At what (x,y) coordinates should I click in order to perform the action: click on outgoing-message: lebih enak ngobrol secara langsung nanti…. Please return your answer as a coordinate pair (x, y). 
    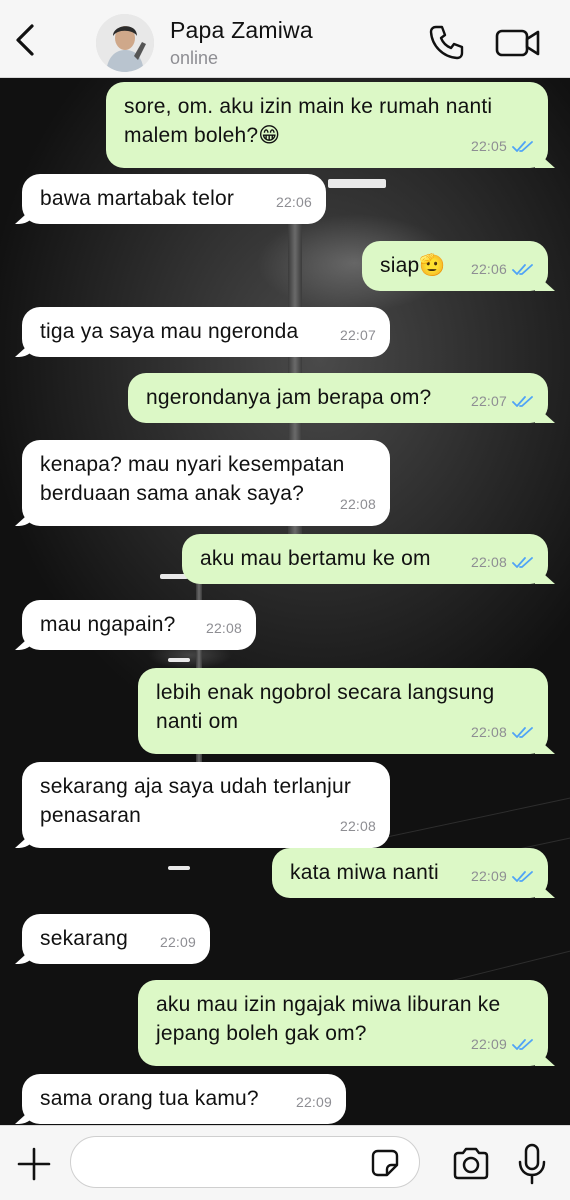
    Looking at the image, I should click on (343, 711).